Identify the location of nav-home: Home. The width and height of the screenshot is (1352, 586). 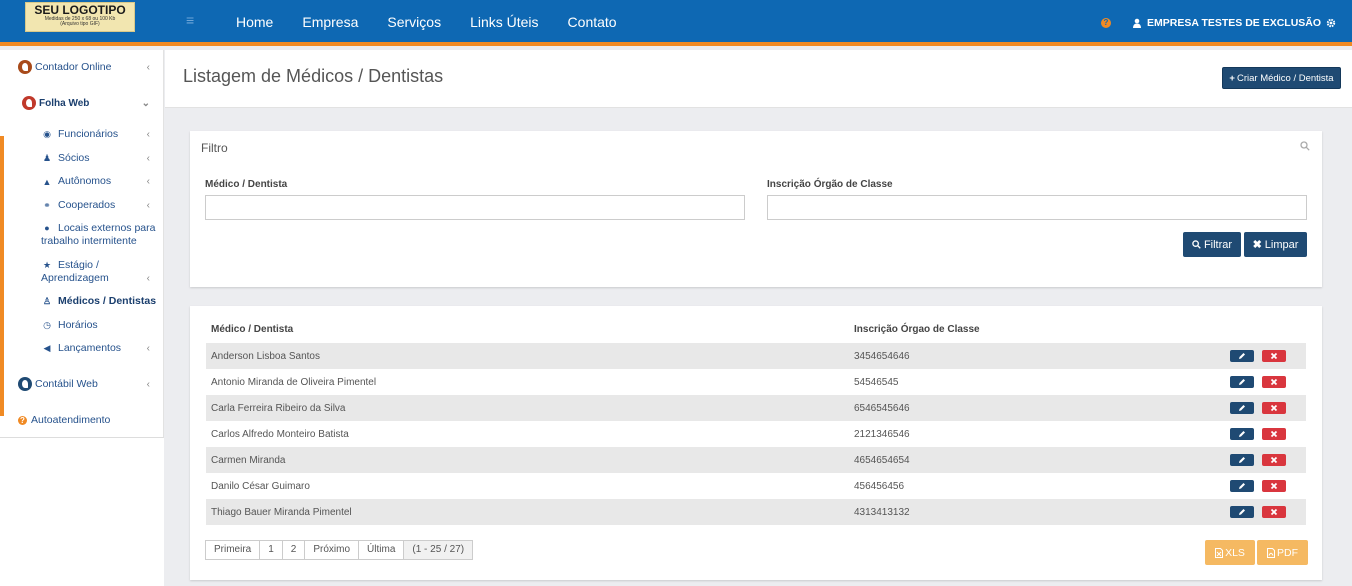
(254, 22).